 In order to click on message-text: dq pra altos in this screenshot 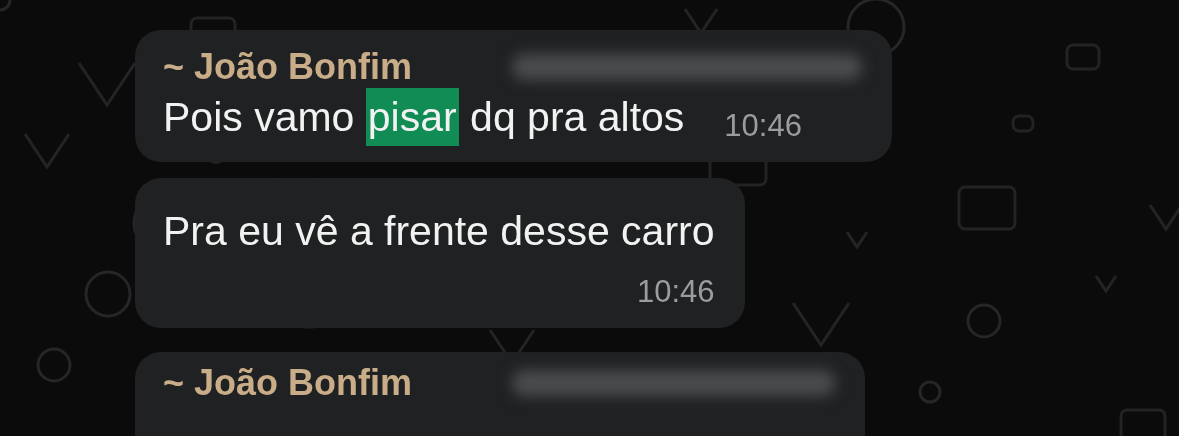, I will do `click(577, 117)`.